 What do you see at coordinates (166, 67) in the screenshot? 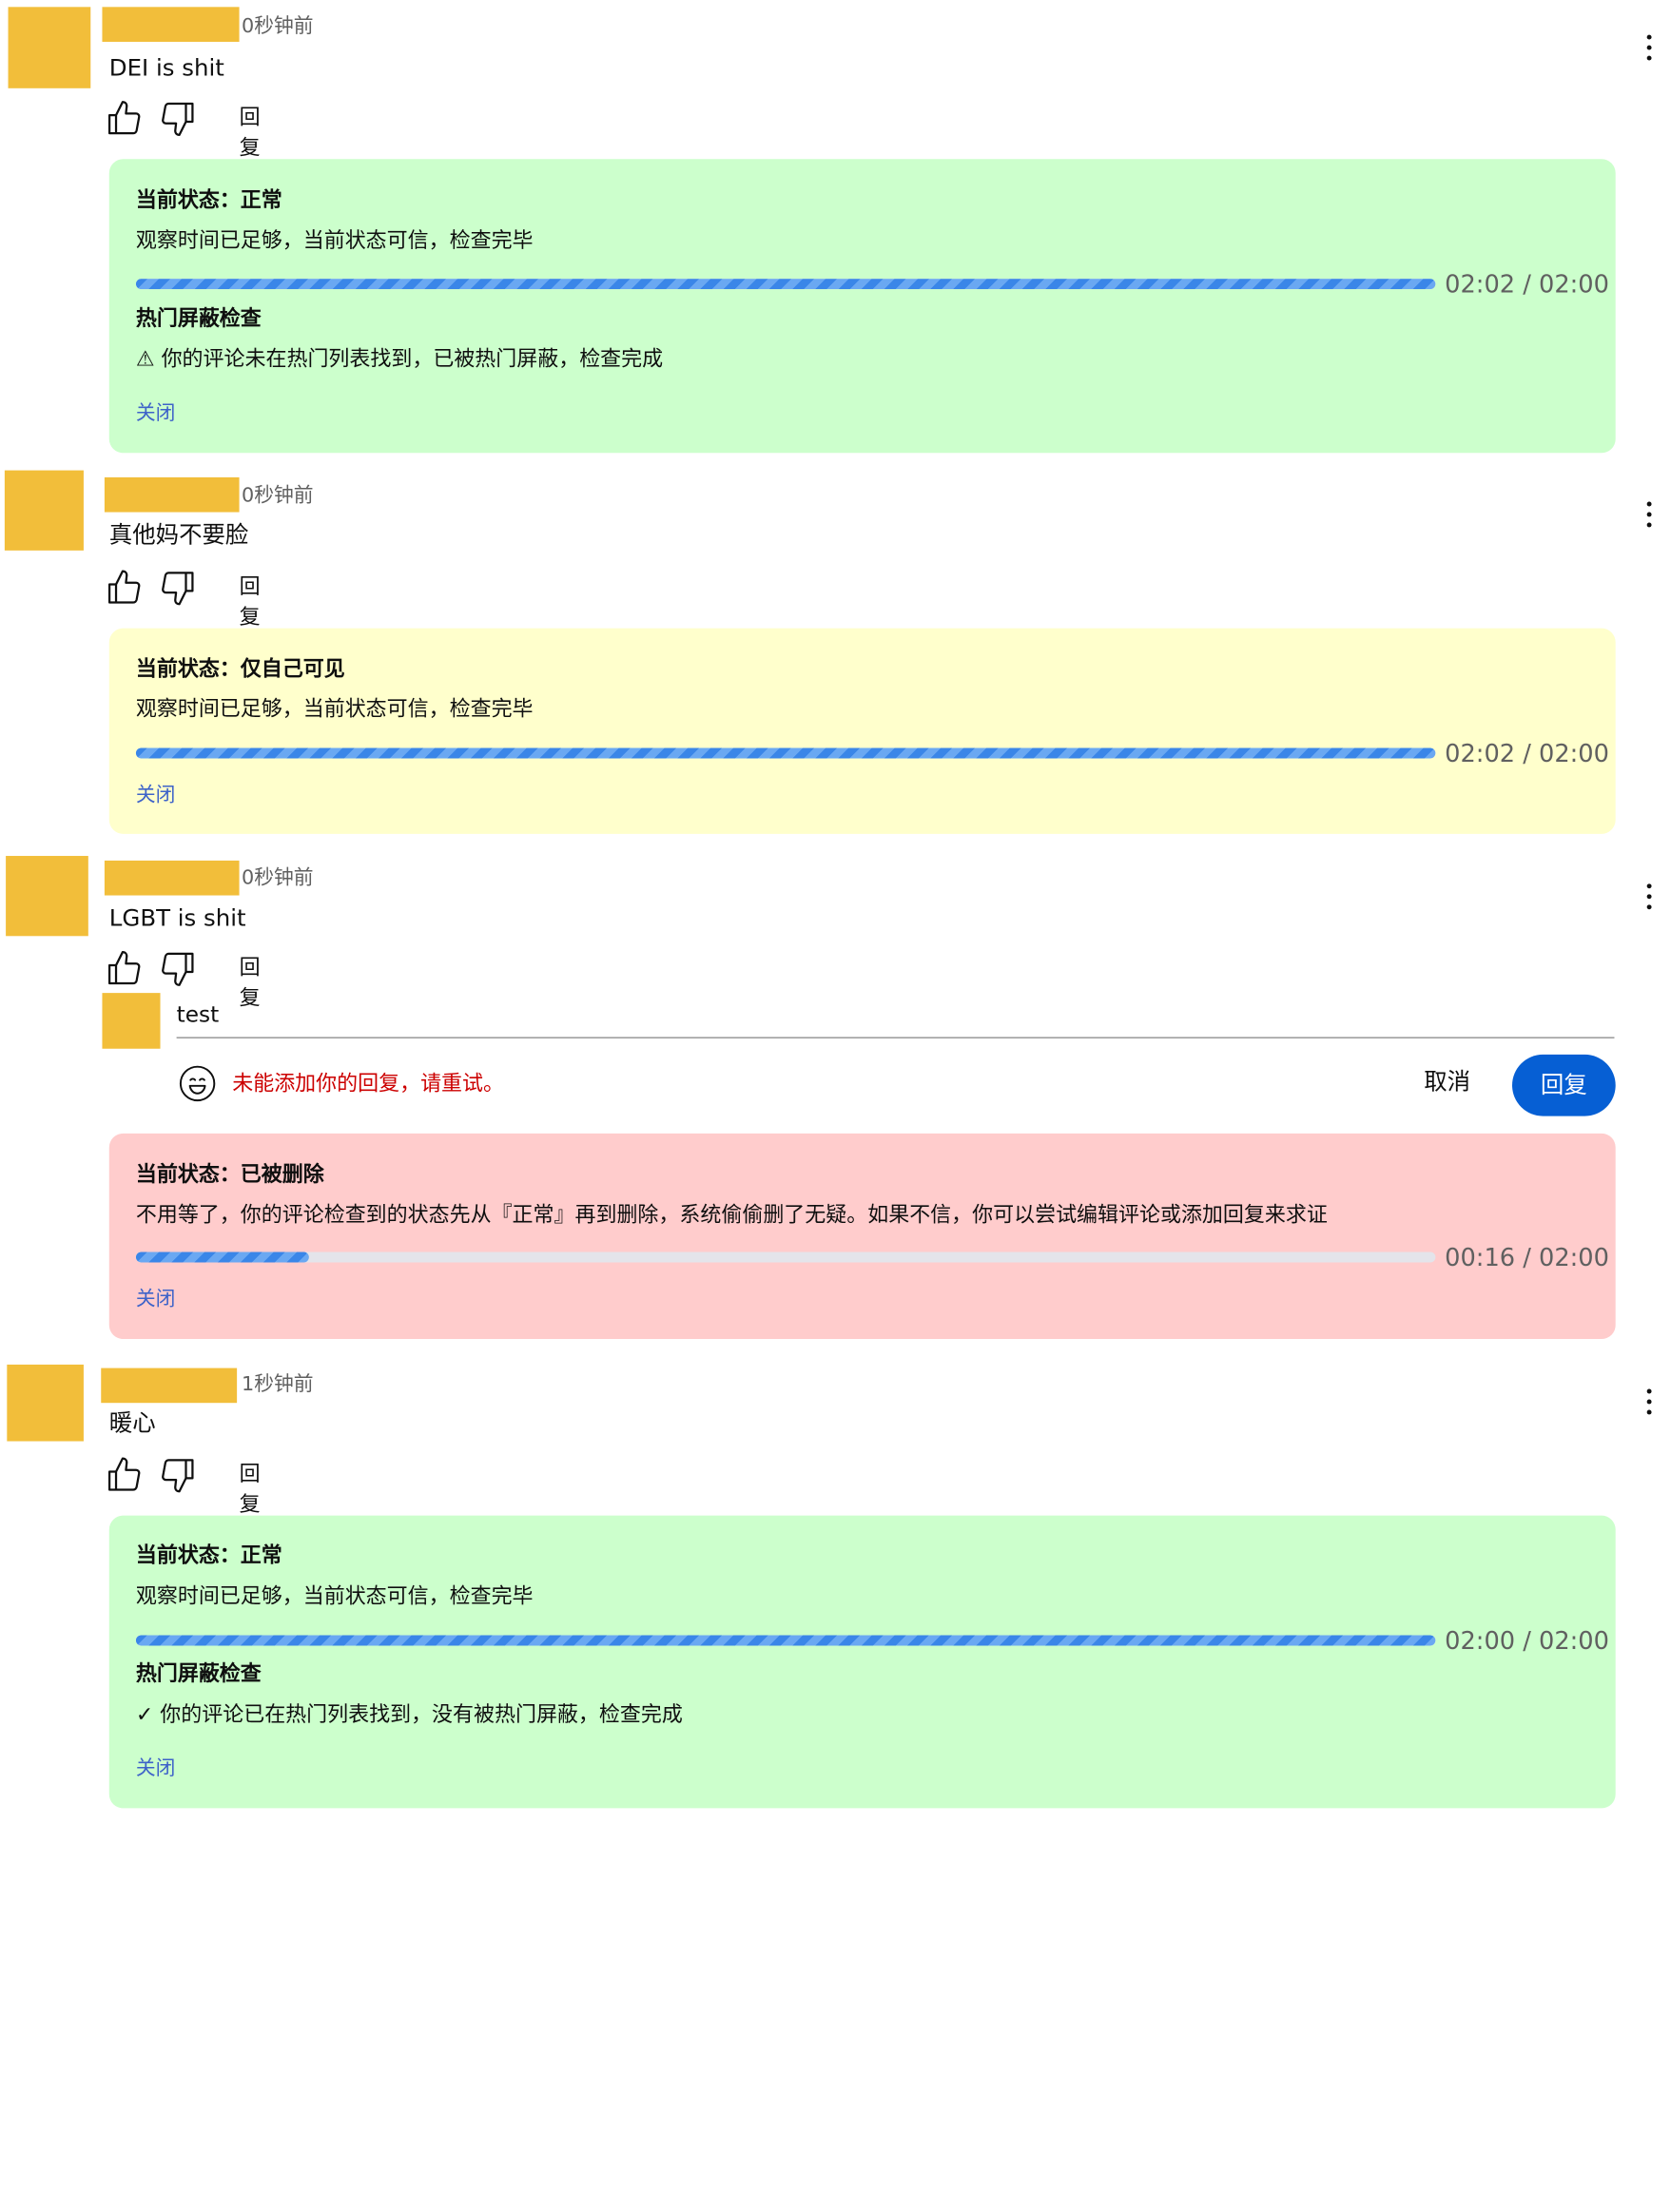
I see `comment-text: DEI is shit` at bounding box center [166, 67].